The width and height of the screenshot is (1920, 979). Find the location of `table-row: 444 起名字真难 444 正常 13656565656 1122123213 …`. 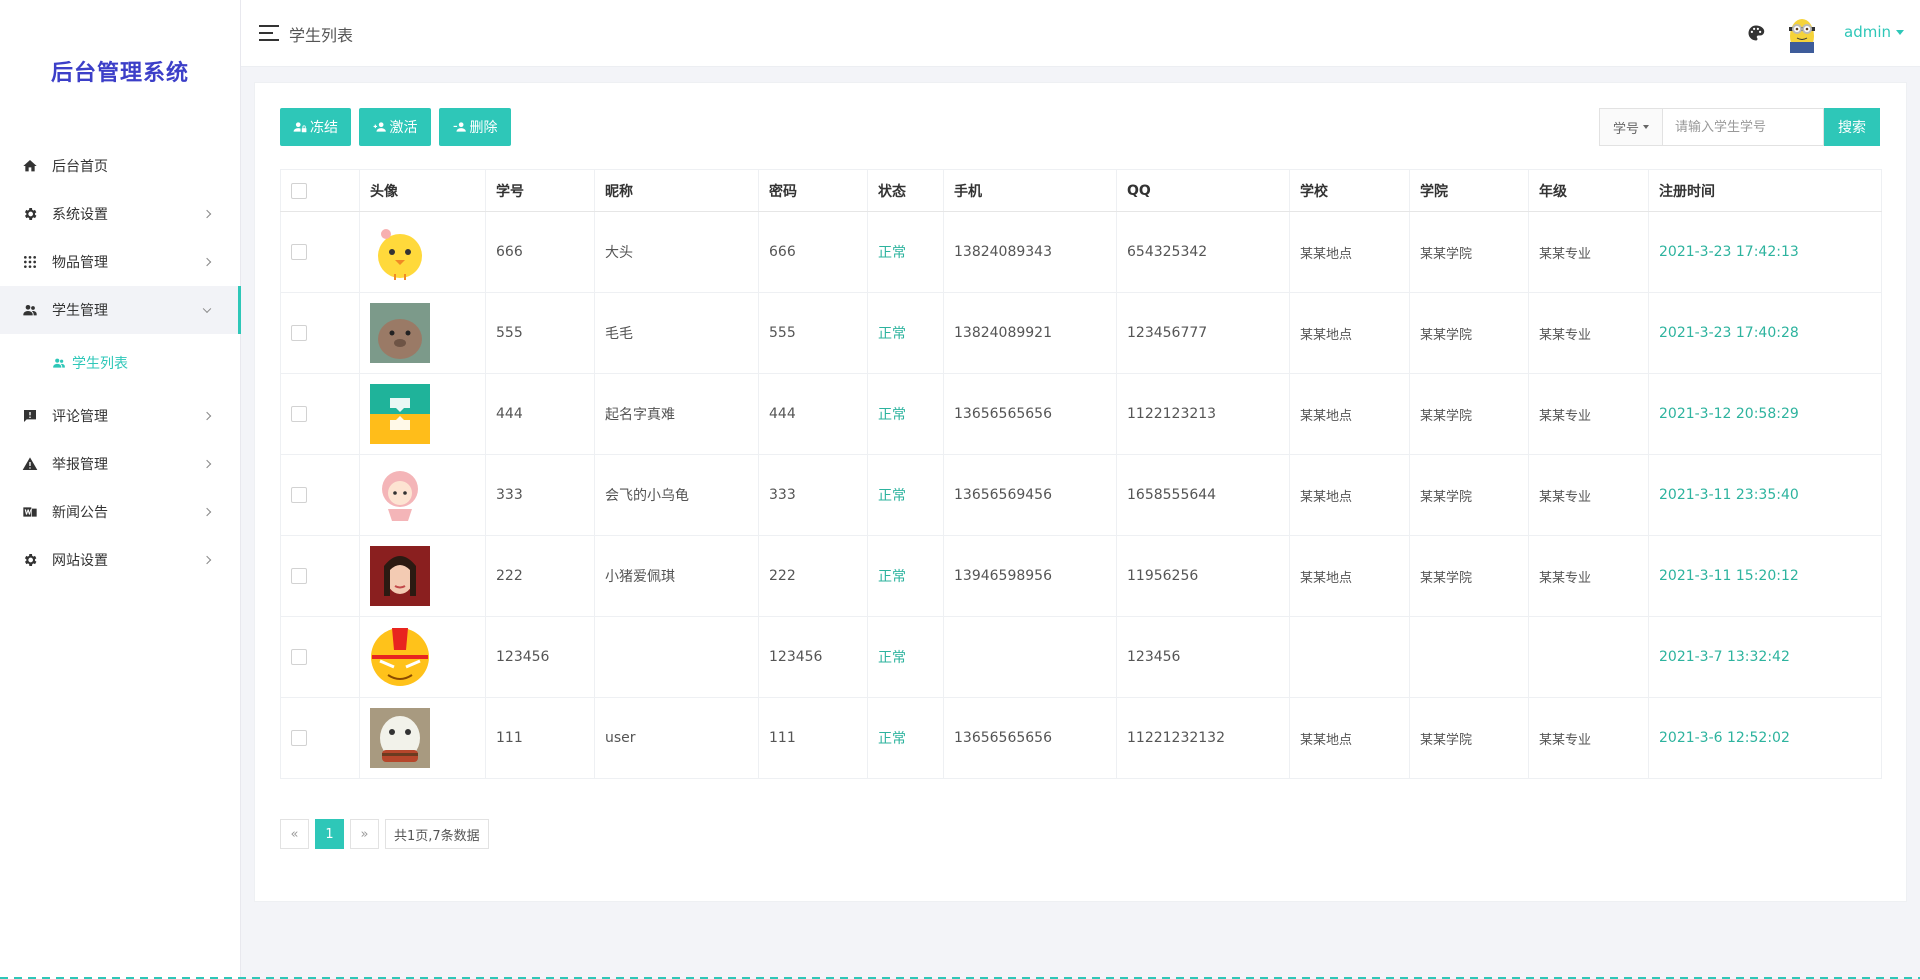

table-row: 444 起名字真难 444 正常 13656565656 1122123213 … is located at coordinates (1081, 414).